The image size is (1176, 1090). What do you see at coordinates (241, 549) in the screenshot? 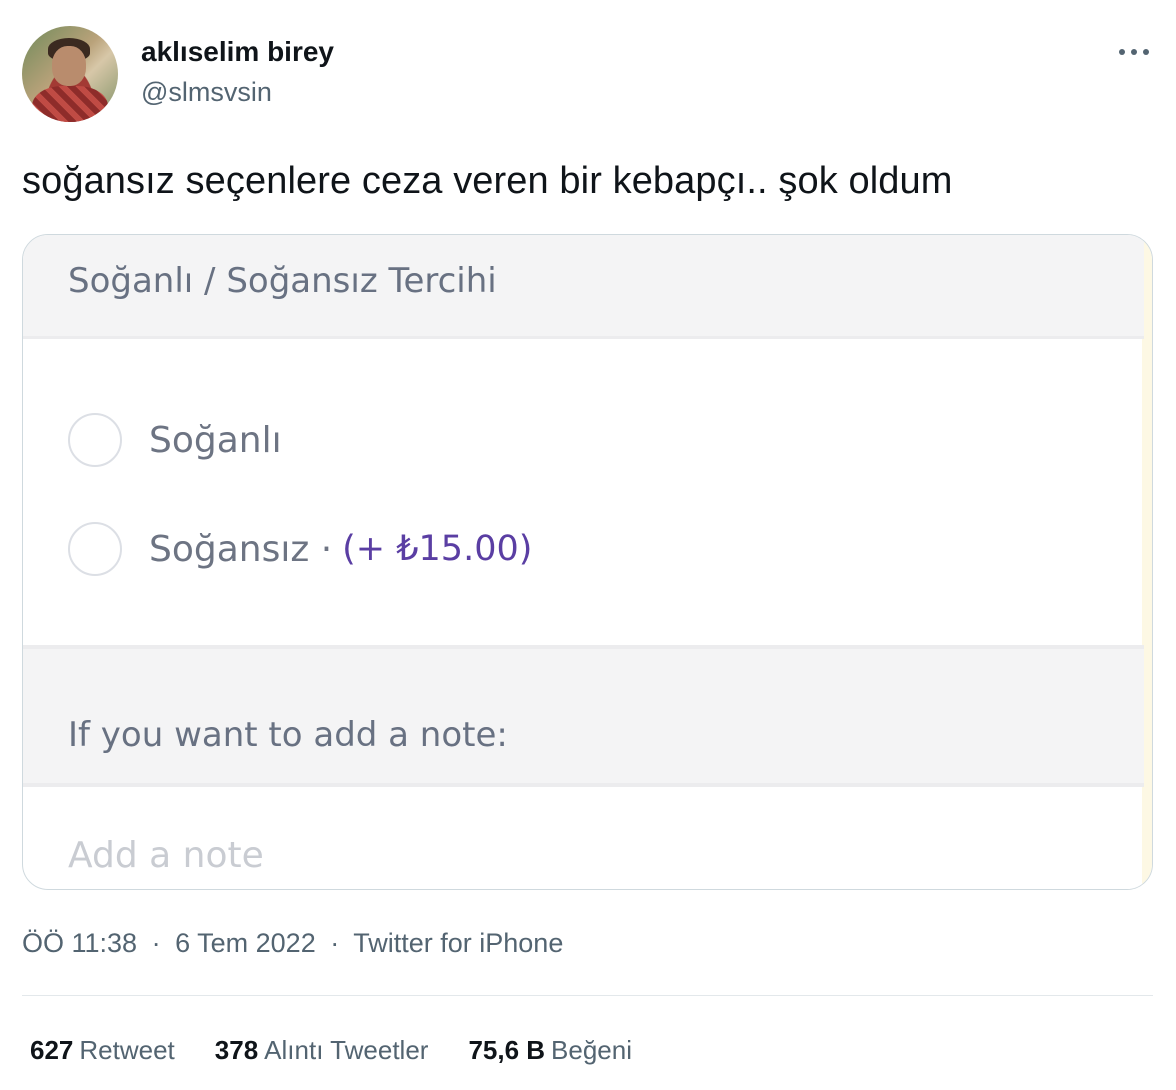
I see `option-label: Soğansız ·` at bounding box center [241, 549].